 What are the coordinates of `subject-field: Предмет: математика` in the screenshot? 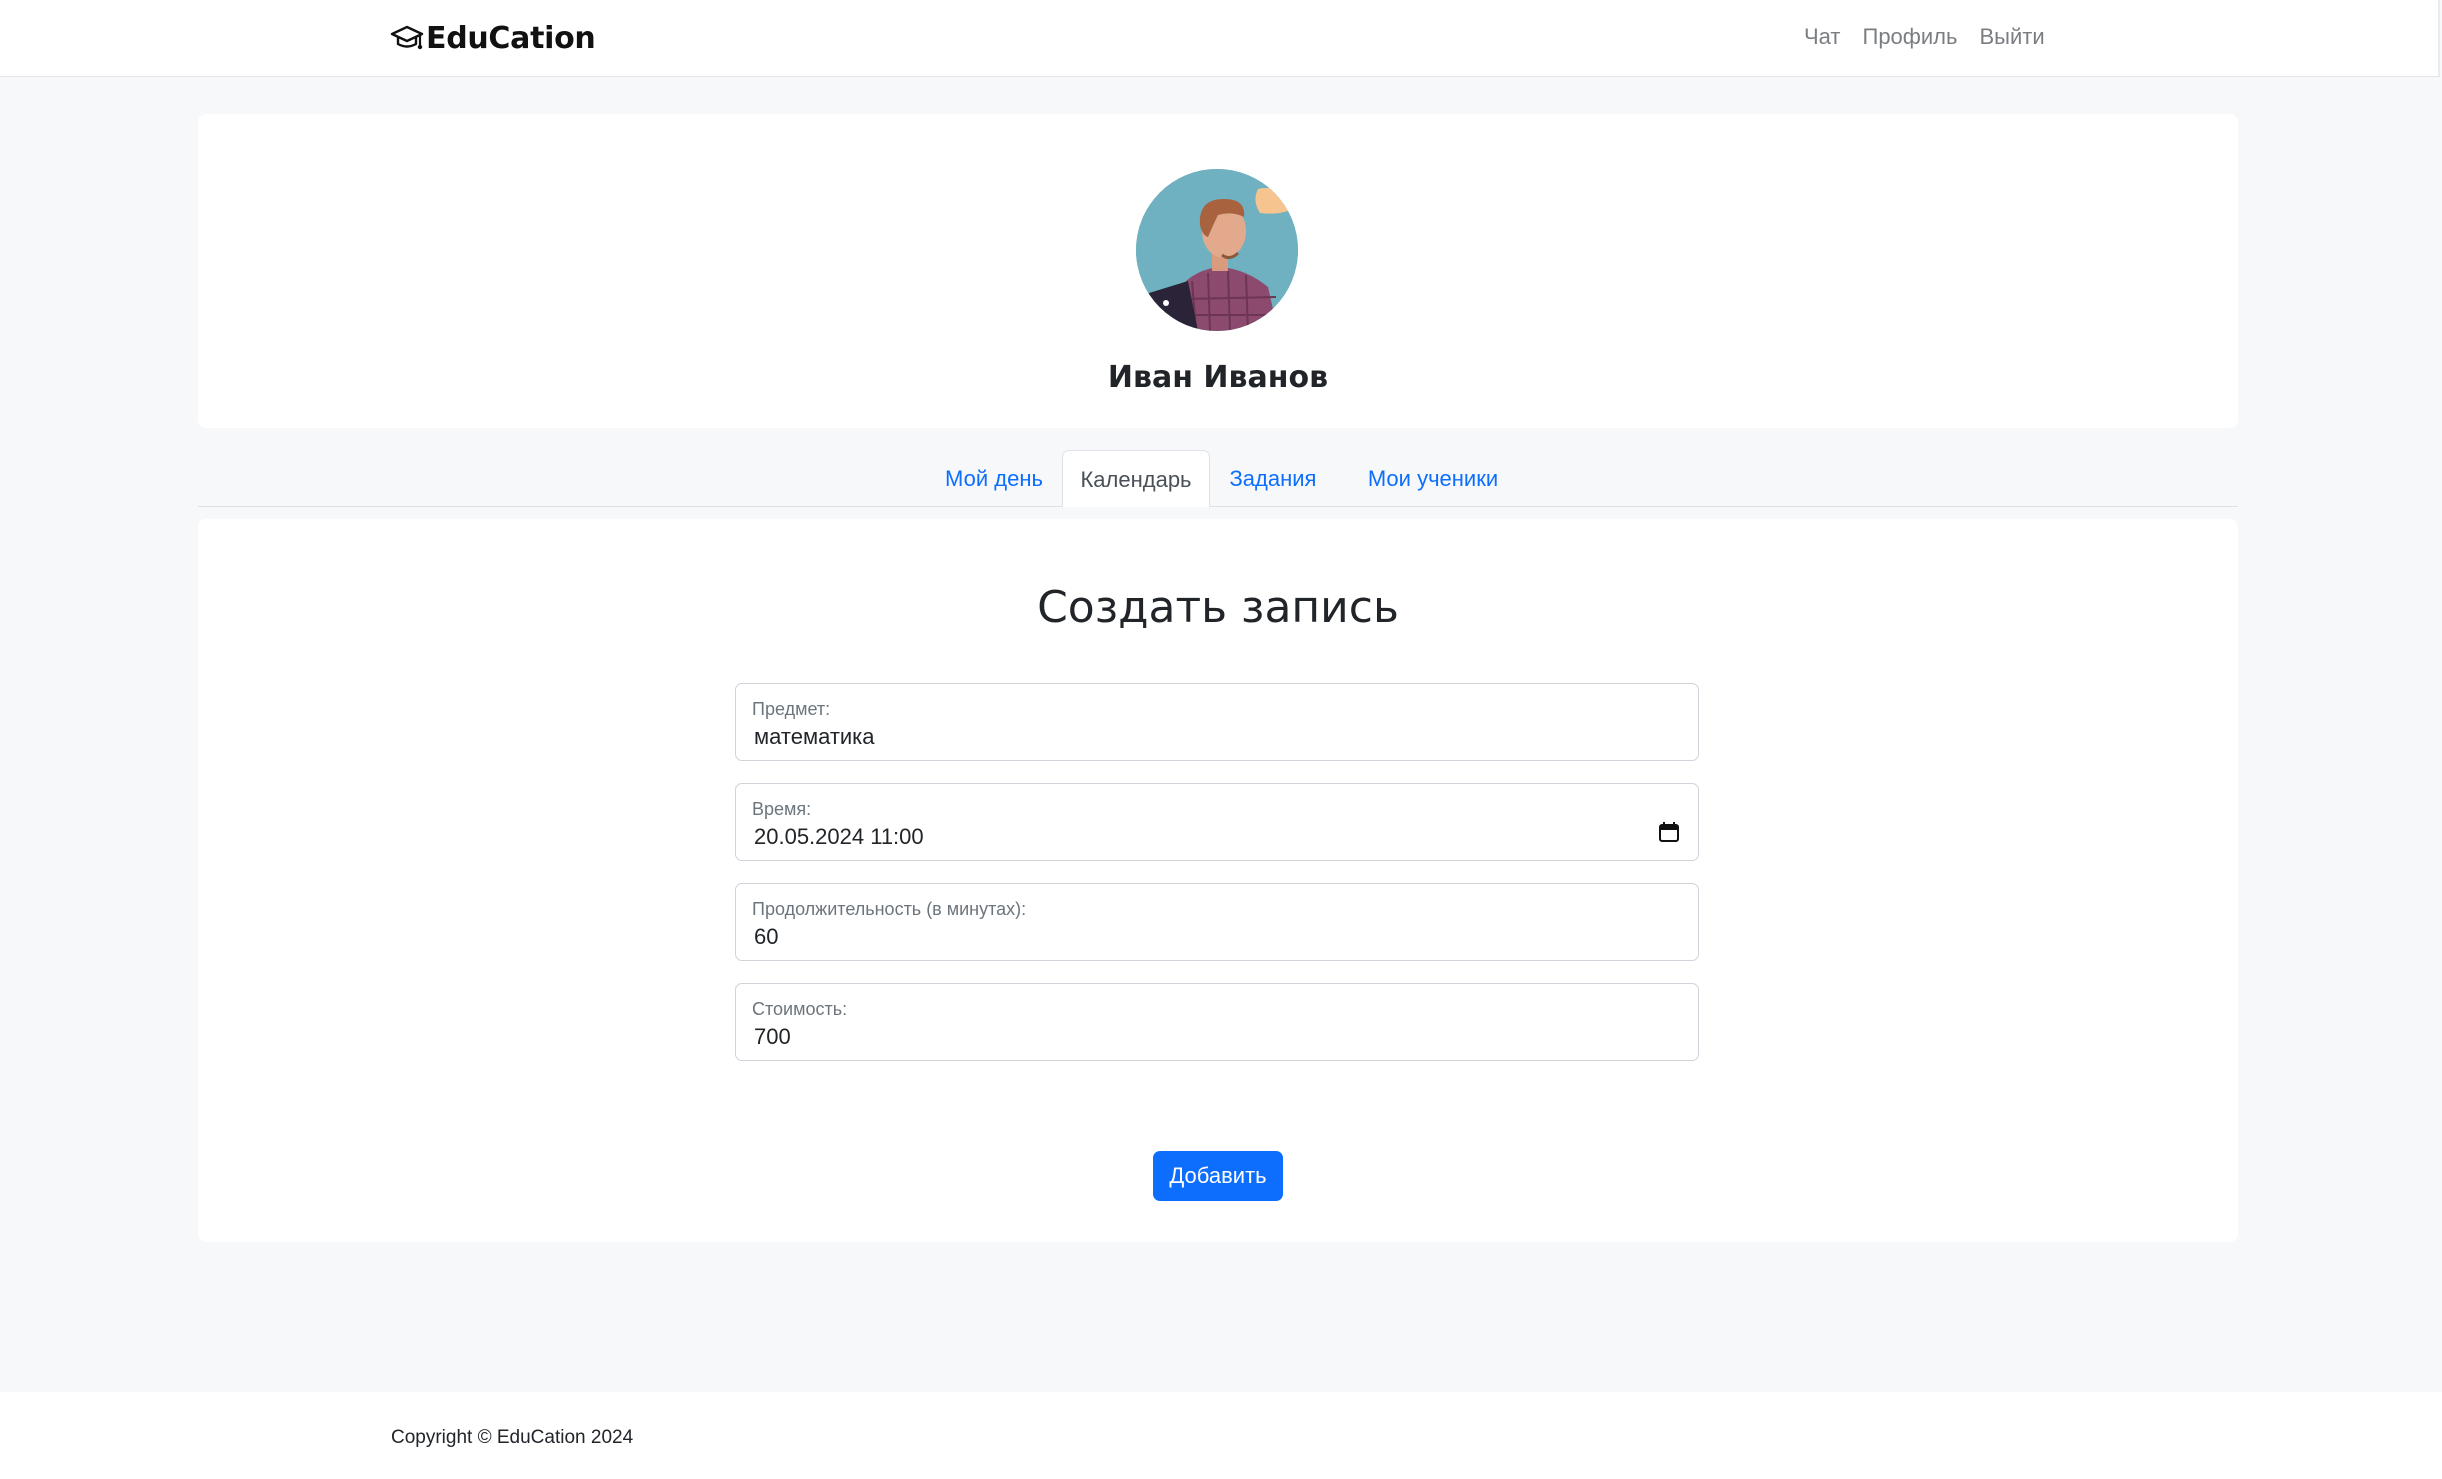 It's located at (1217, 722).